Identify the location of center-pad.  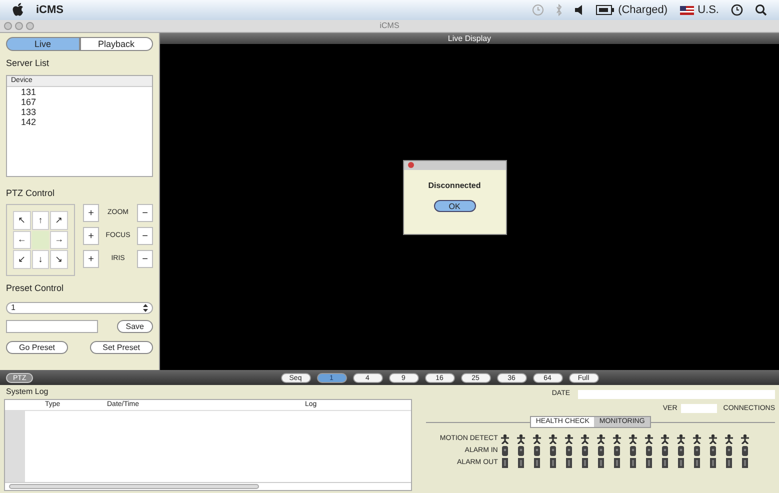
(41, 240).